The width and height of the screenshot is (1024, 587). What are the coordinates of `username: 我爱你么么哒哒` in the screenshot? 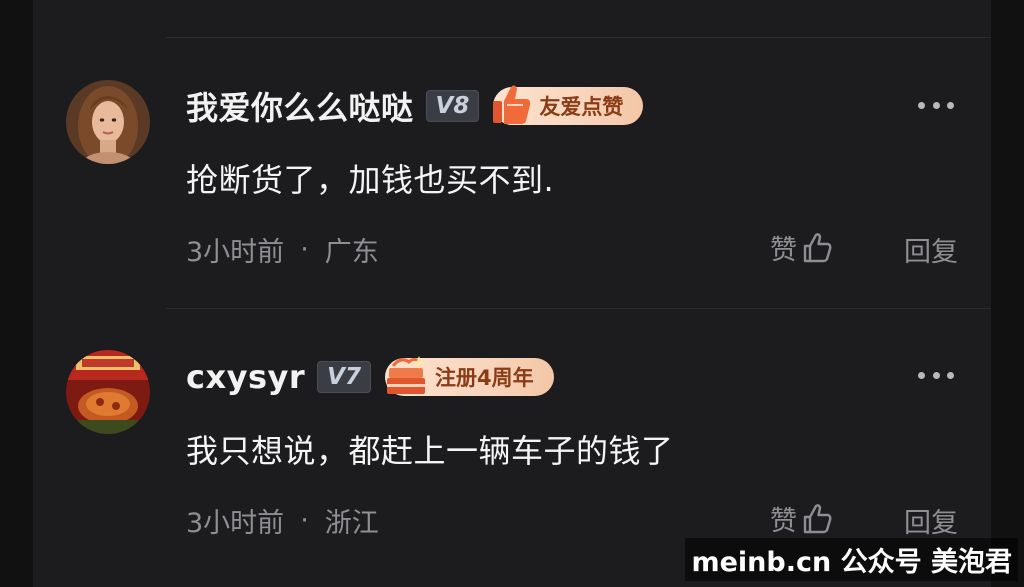 It's located at (300, 106).